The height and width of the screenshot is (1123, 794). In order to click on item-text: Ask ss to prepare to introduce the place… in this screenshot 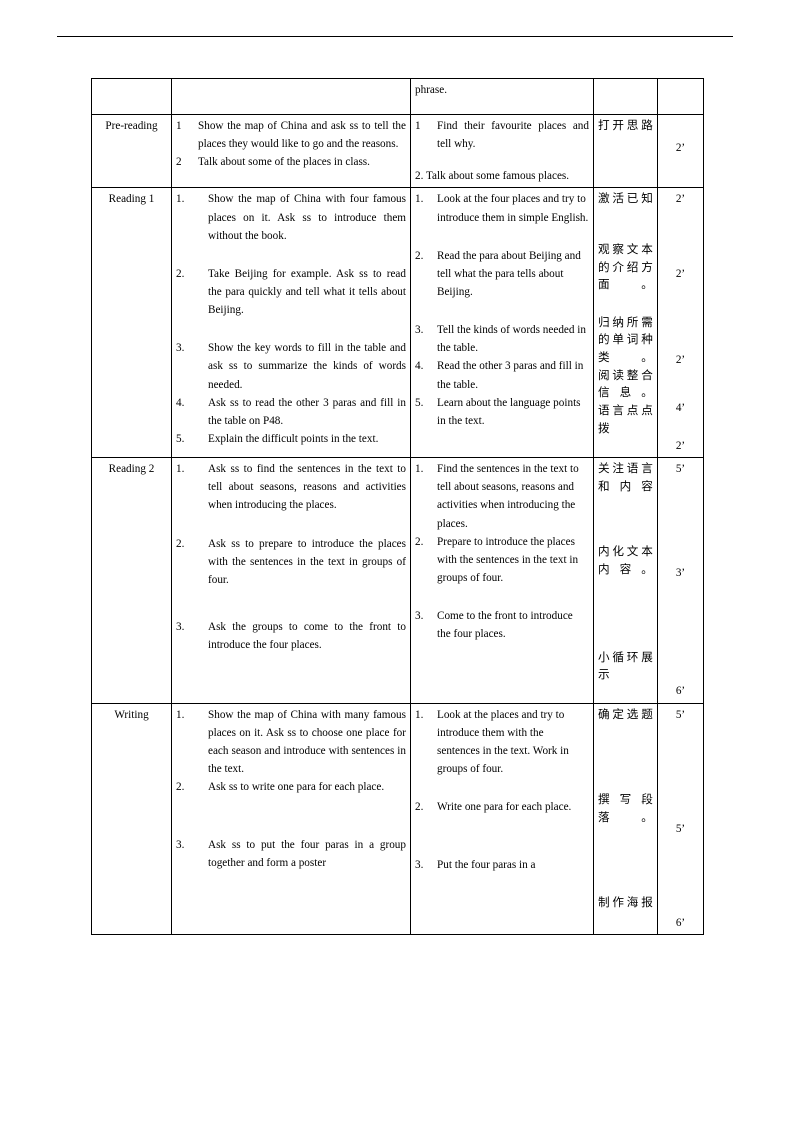, I will do `click(307, 561)`.